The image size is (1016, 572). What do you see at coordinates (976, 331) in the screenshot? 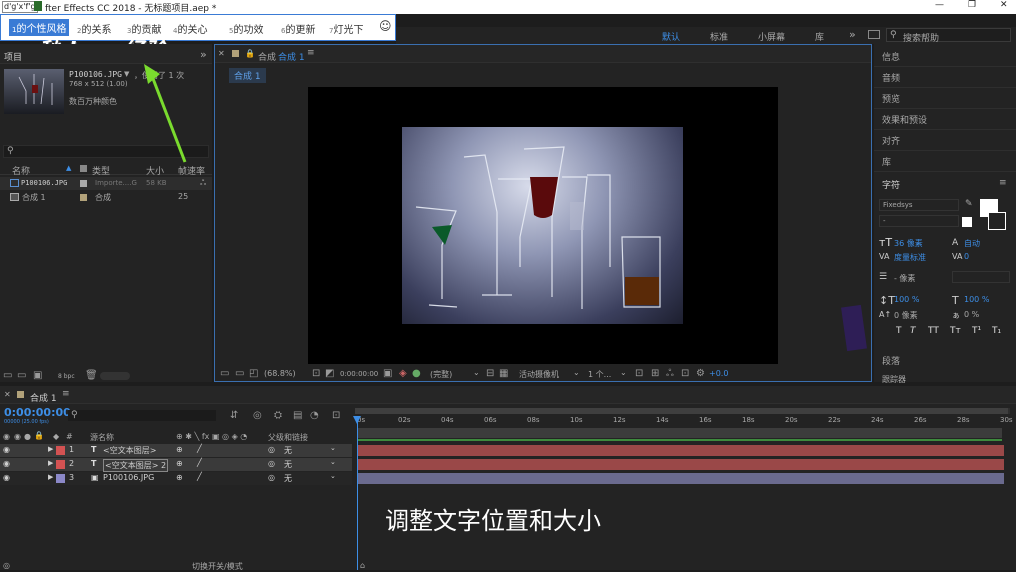
I see `superscript-button: T¹` at bounding box center [976, 331].